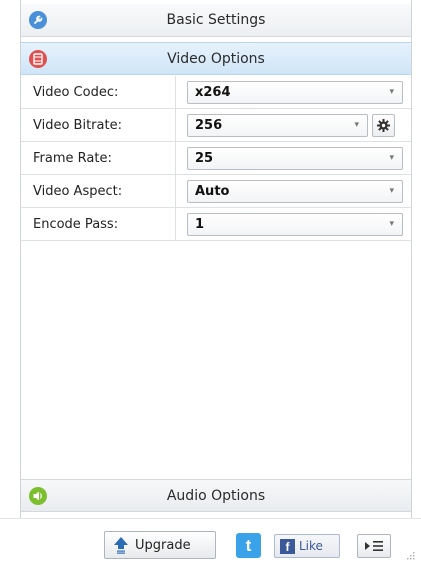  What do you see at coordinates (98, 92) in the screenshot?
I see `video-codec-label: Video Codec:` at bounding box center [98, 92].